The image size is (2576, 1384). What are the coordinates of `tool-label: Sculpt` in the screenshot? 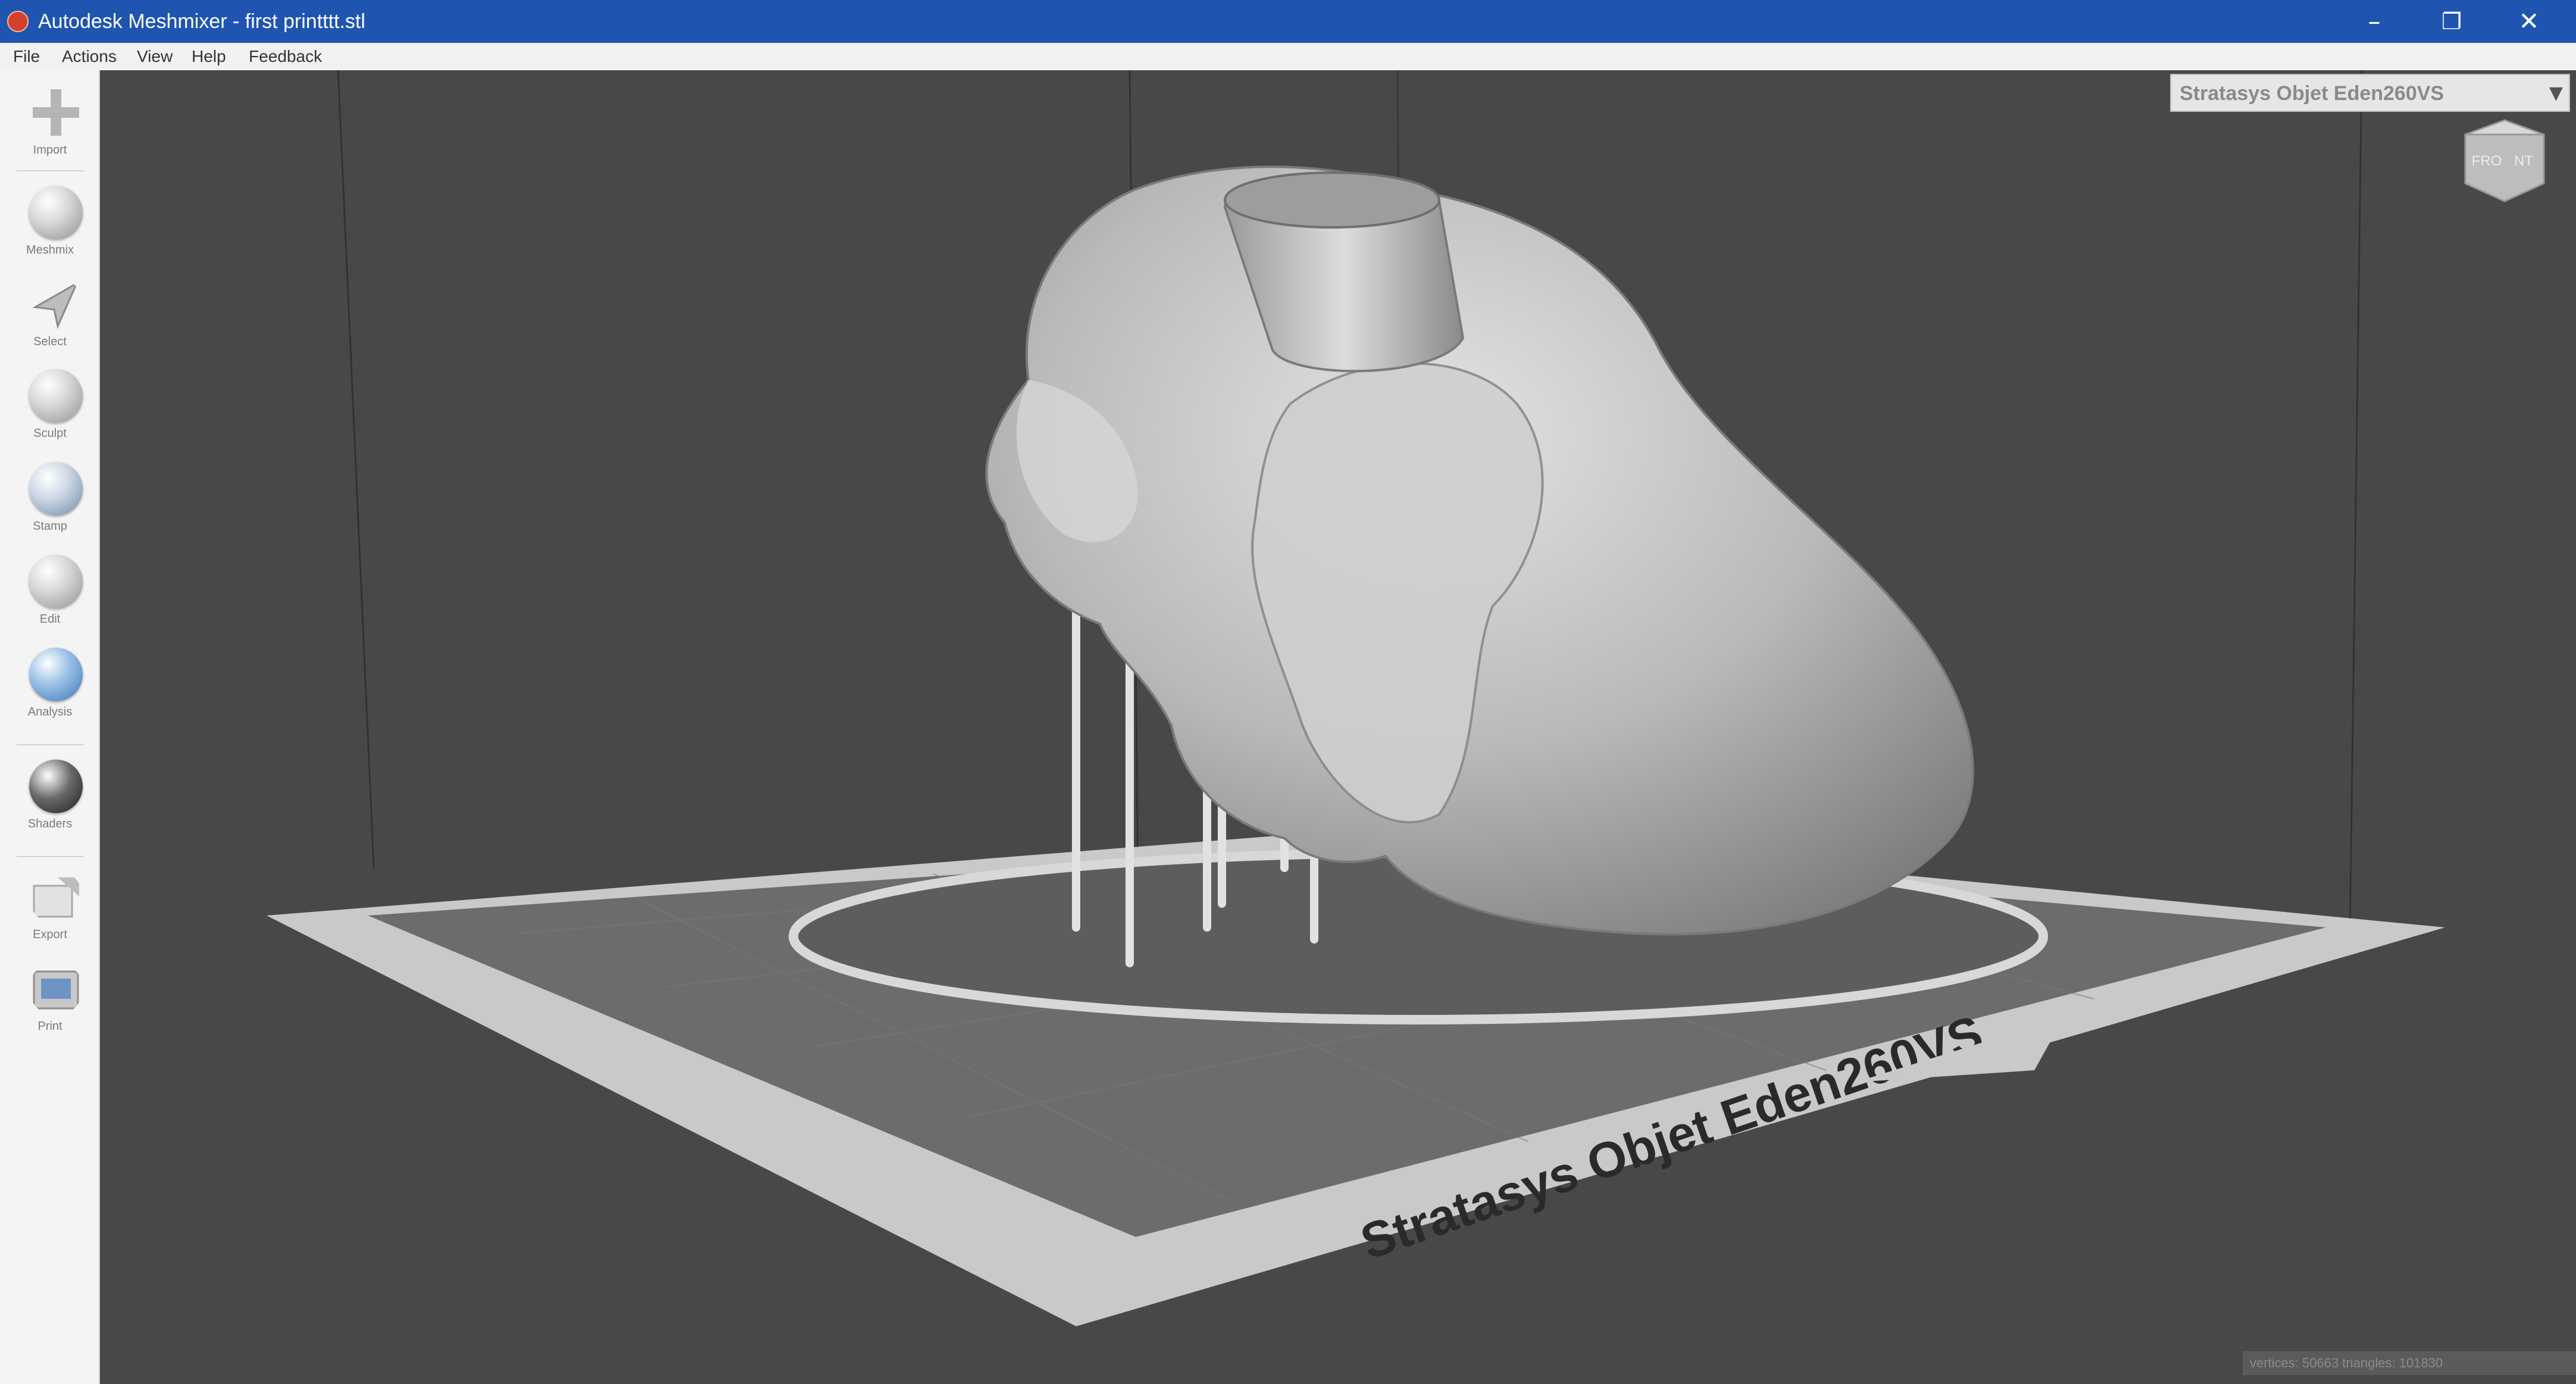 It's located at (50, 433).